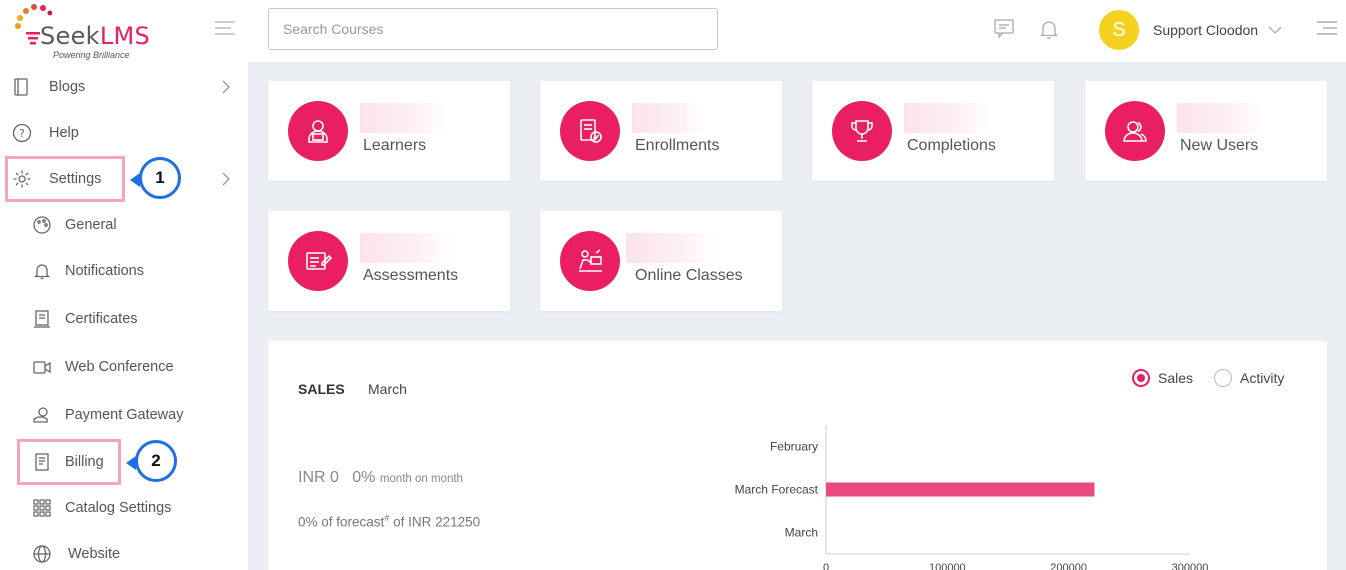  Describe the element at coordinates (22, 87) in the screenshot. I see `book-icon` at that location.